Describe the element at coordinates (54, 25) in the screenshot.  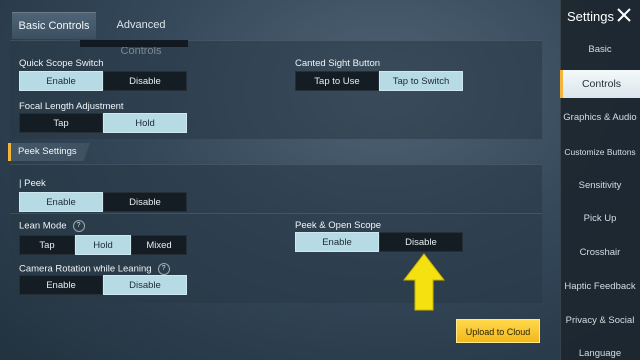
I see `tab-basic-controls: Basic Controls` at that location.